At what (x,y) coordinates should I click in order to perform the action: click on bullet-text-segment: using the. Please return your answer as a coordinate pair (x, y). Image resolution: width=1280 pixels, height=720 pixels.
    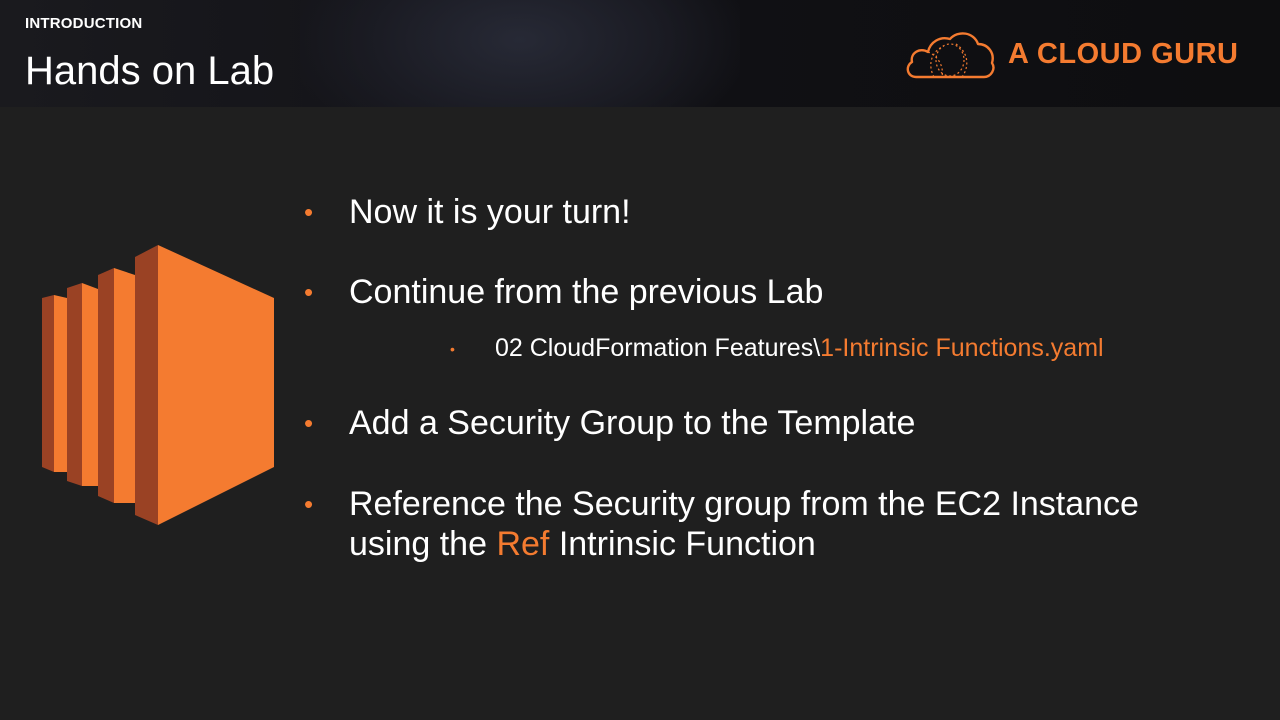
    Looking at the image, I should click on (423, 544).